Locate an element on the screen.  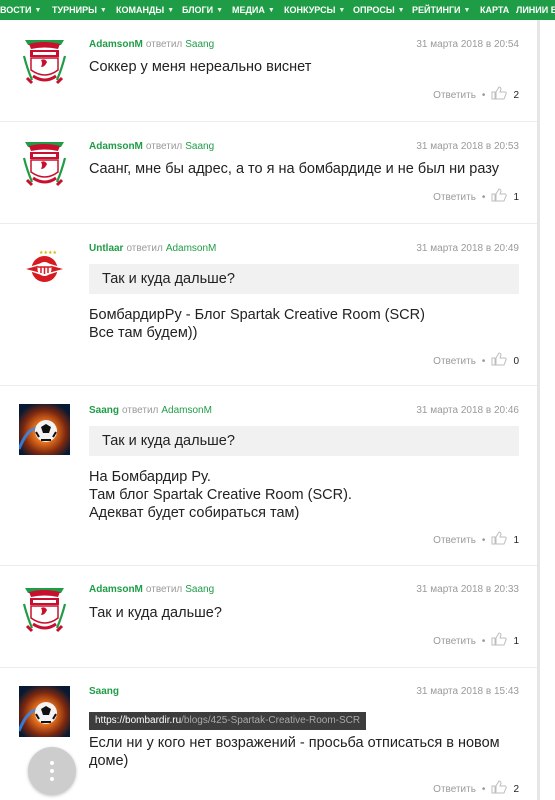
comment-date: 31 марта 2018 в 20:46 is located at coordinates (467, 410).